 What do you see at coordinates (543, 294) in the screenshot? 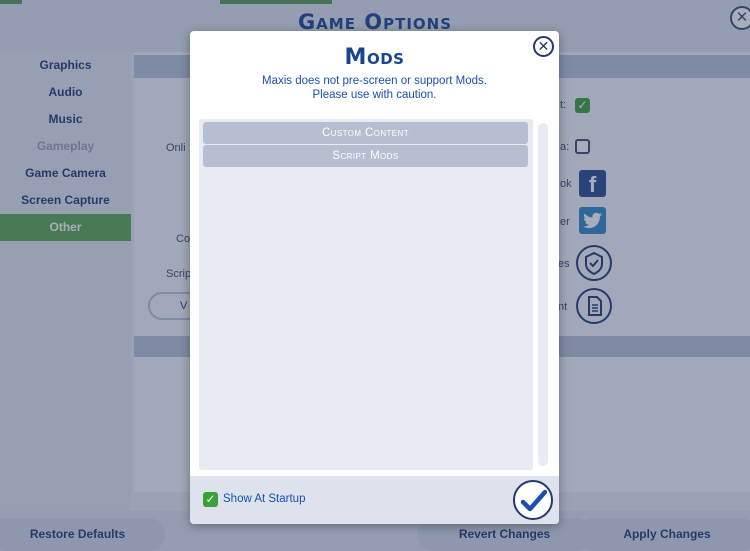
I see `scrollbar` at bounding box center [543, 294].